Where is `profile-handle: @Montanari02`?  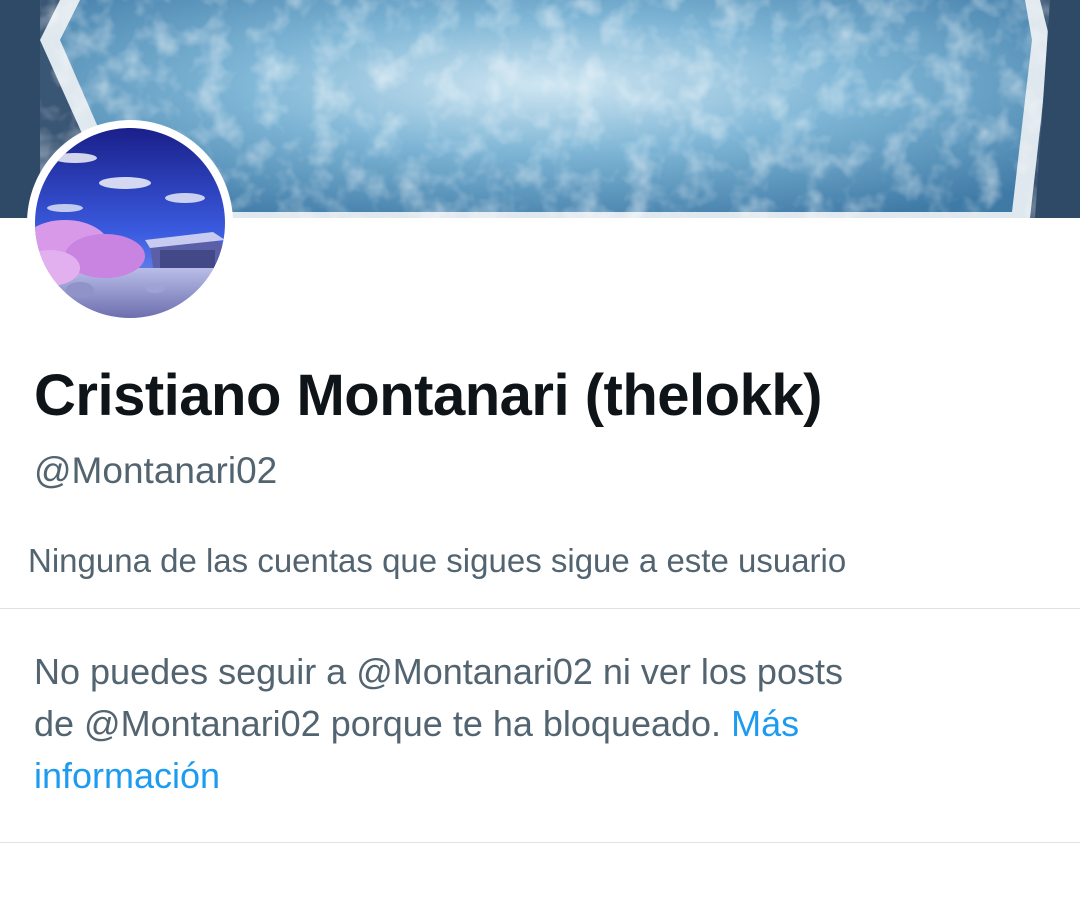
profile-handle: @Montanari02 is located at coordinates (156, 470).